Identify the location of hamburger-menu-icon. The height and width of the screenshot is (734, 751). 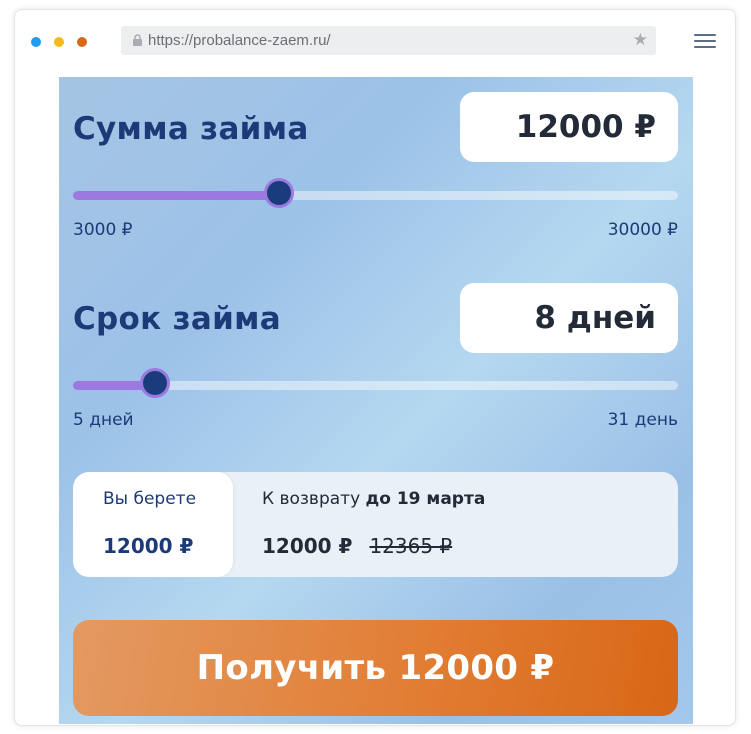
(705, 42).